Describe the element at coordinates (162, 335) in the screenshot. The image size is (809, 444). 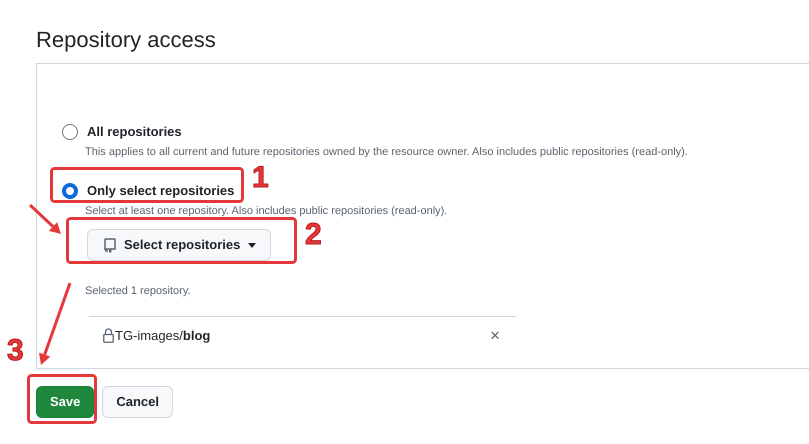
I see `repository-name: TG-images/blog` at that location.